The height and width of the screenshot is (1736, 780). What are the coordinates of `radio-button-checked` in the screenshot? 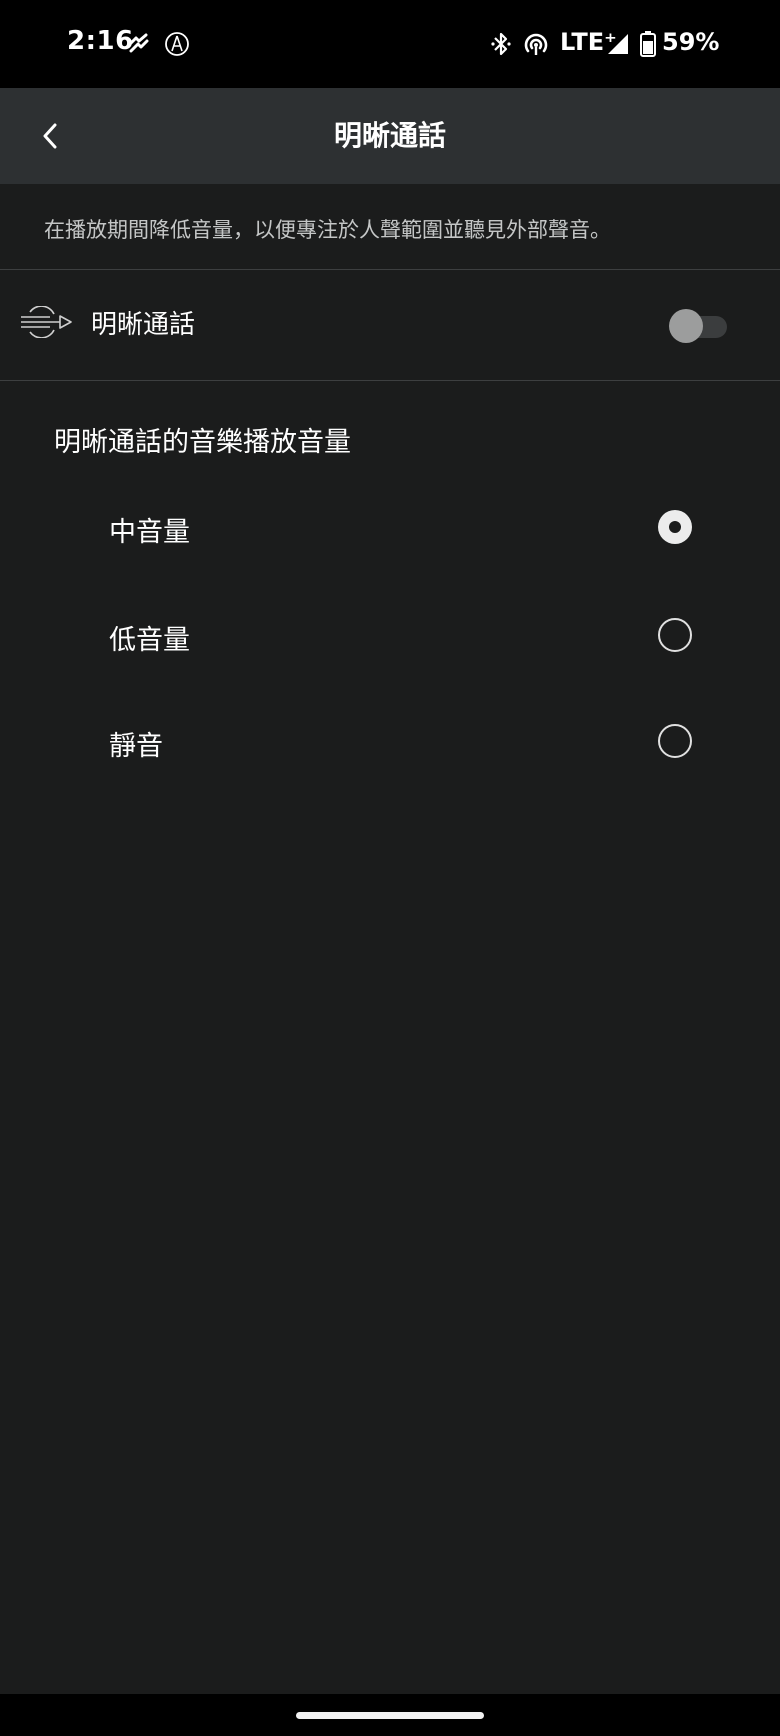 It's located at (675, 527).